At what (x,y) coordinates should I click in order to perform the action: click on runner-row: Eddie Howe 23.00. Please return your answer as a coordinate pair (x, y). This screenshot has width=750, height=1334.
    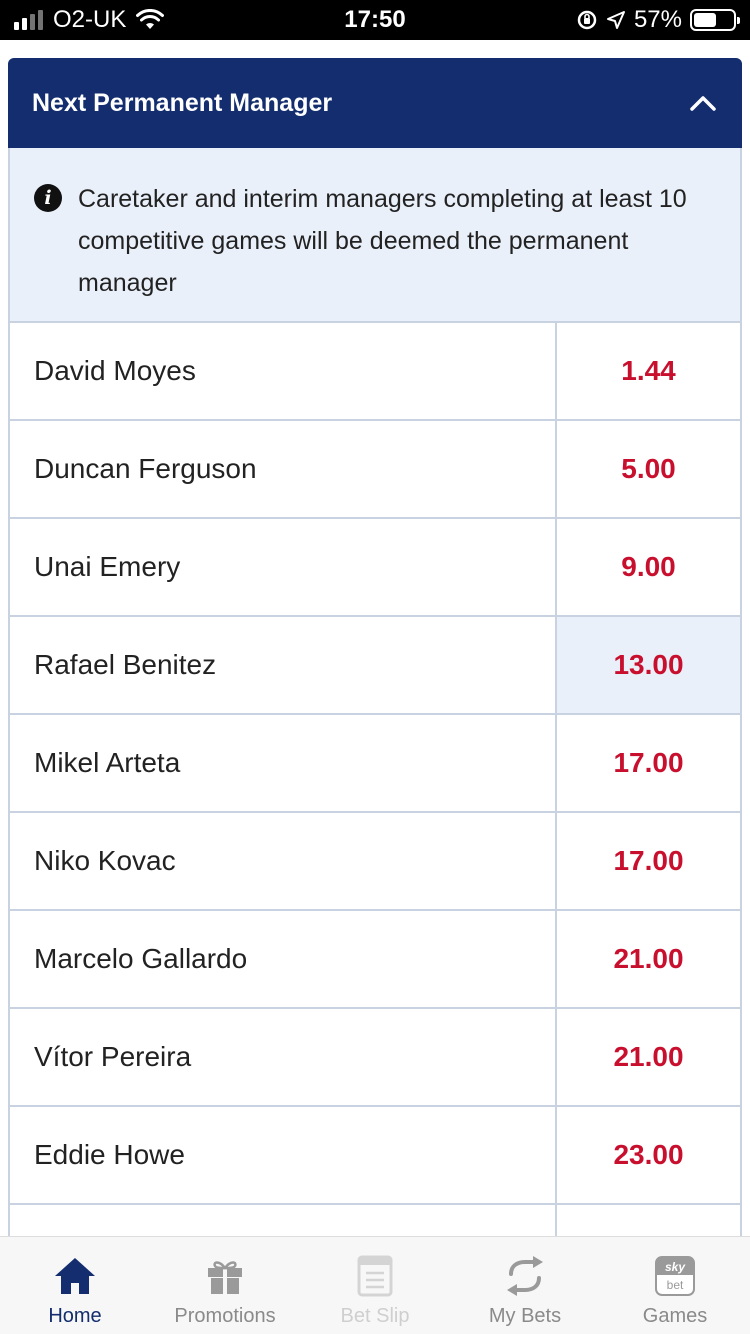
    Looking at the image, I should click on (375, 1156).